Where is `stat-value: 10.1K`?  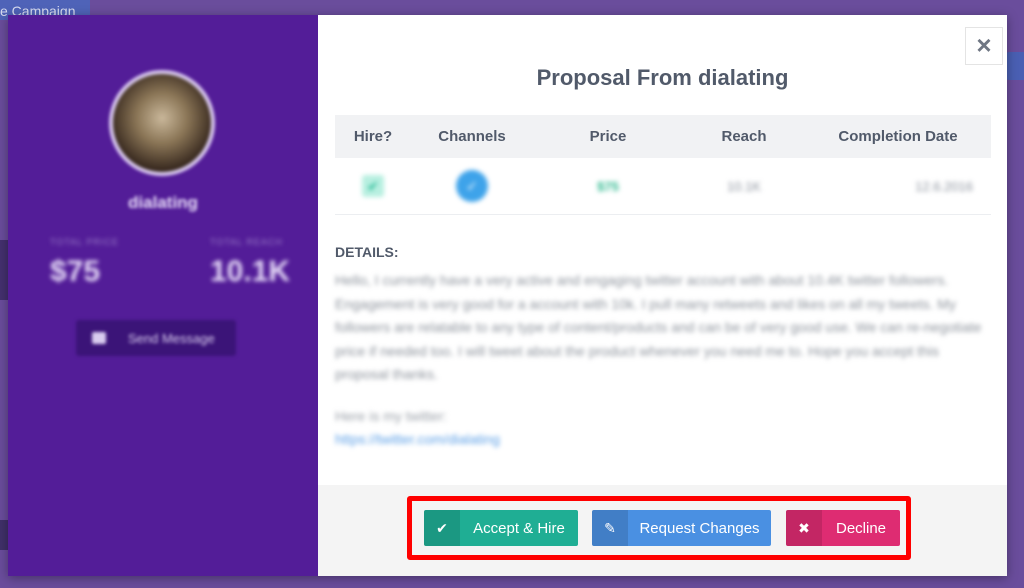 stat-value: 10.1K is located at coordinates (250, 271).